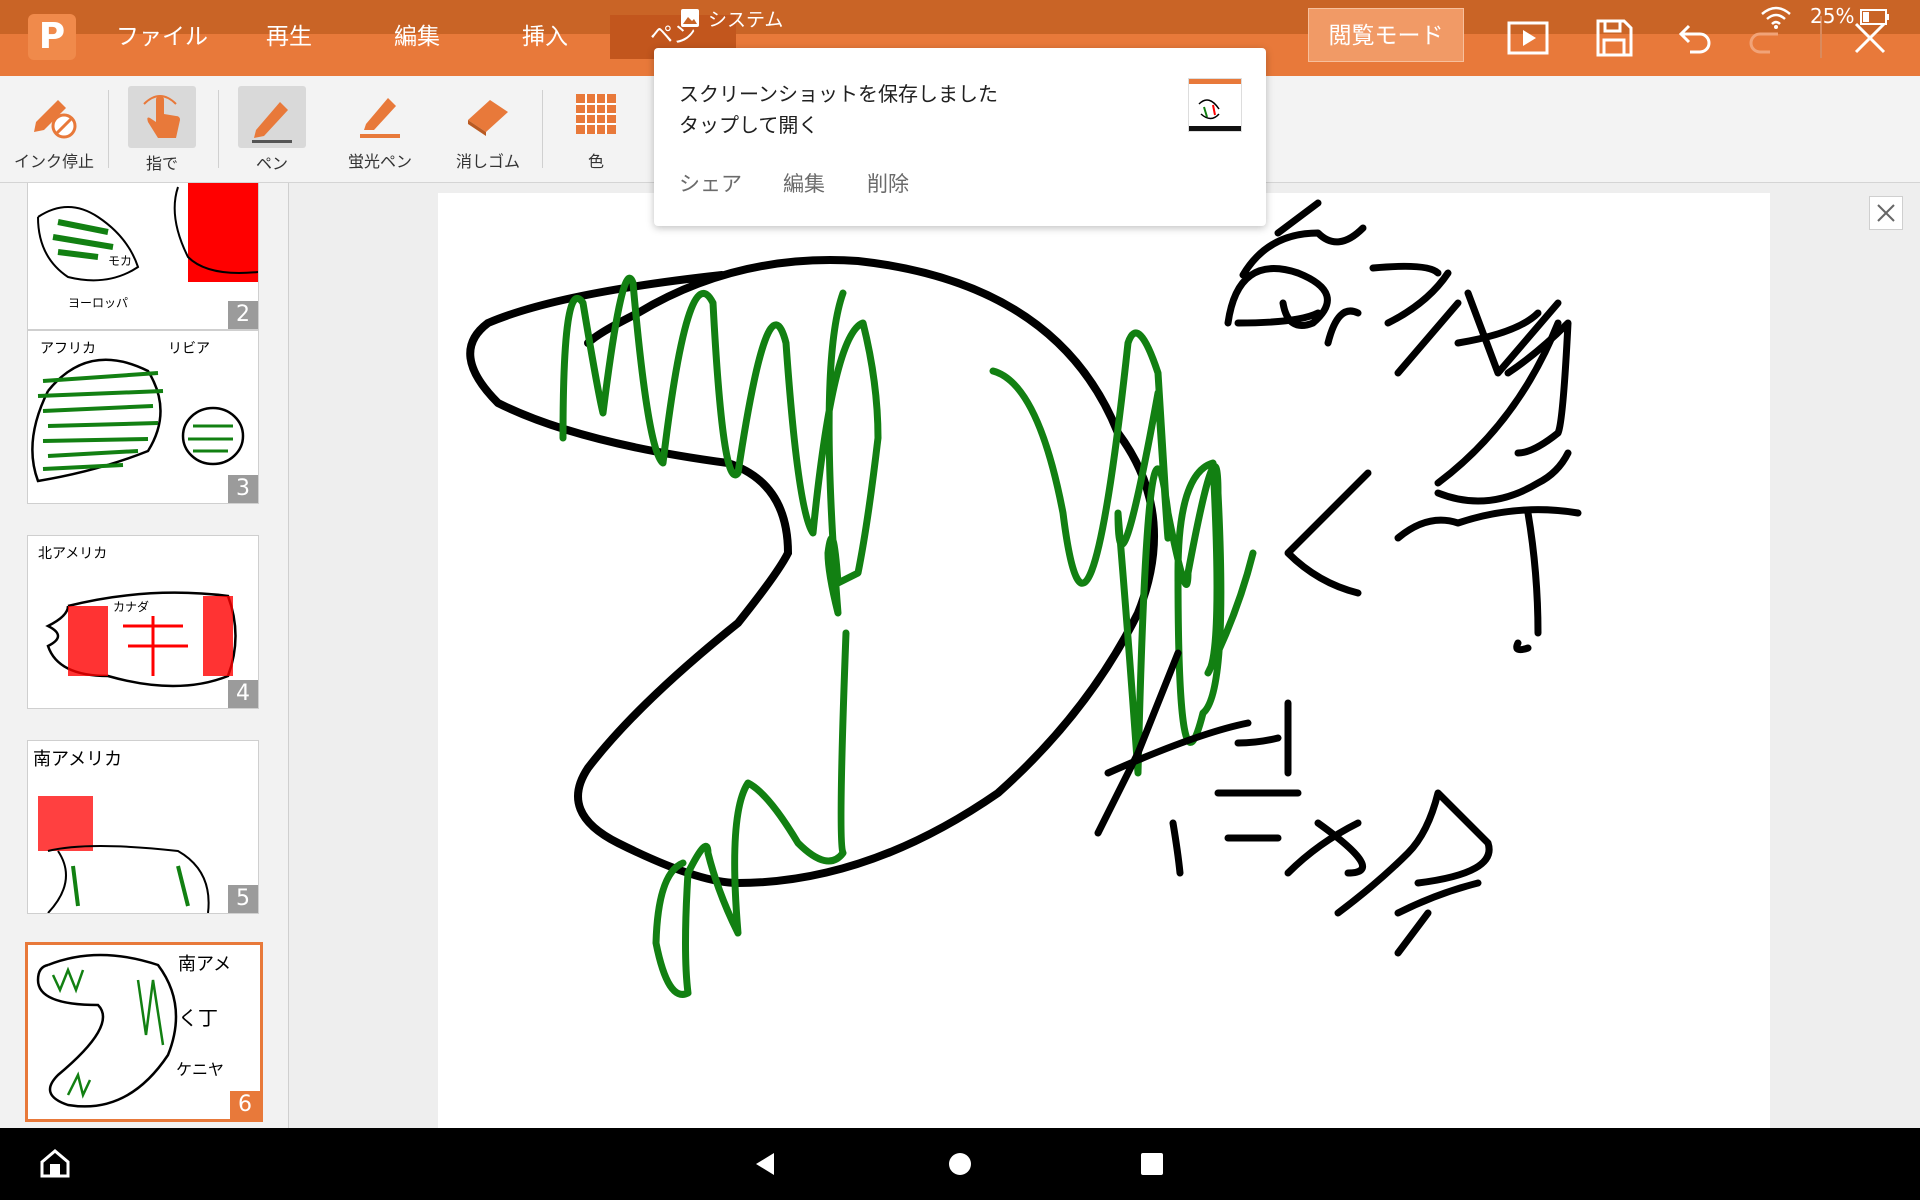  Describe the element at coordinates (766, 1164) in the screenshot. I see `back-icon` at that location.